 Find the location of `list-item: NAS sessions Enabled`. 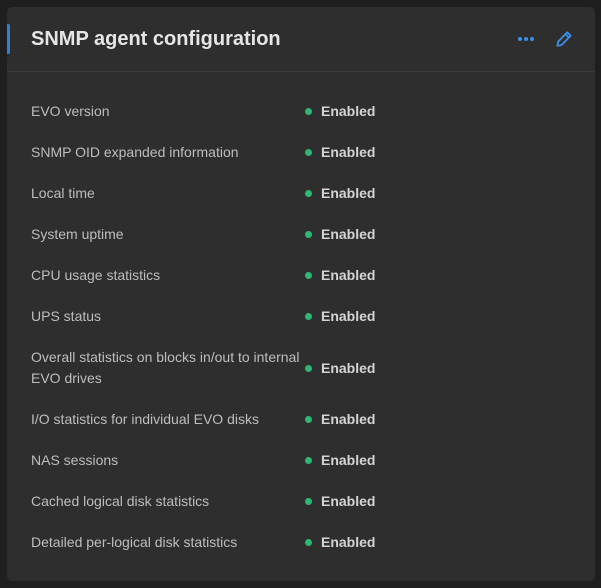

list-item: NAS sessions Enabled is located at coordinates (301, 460).